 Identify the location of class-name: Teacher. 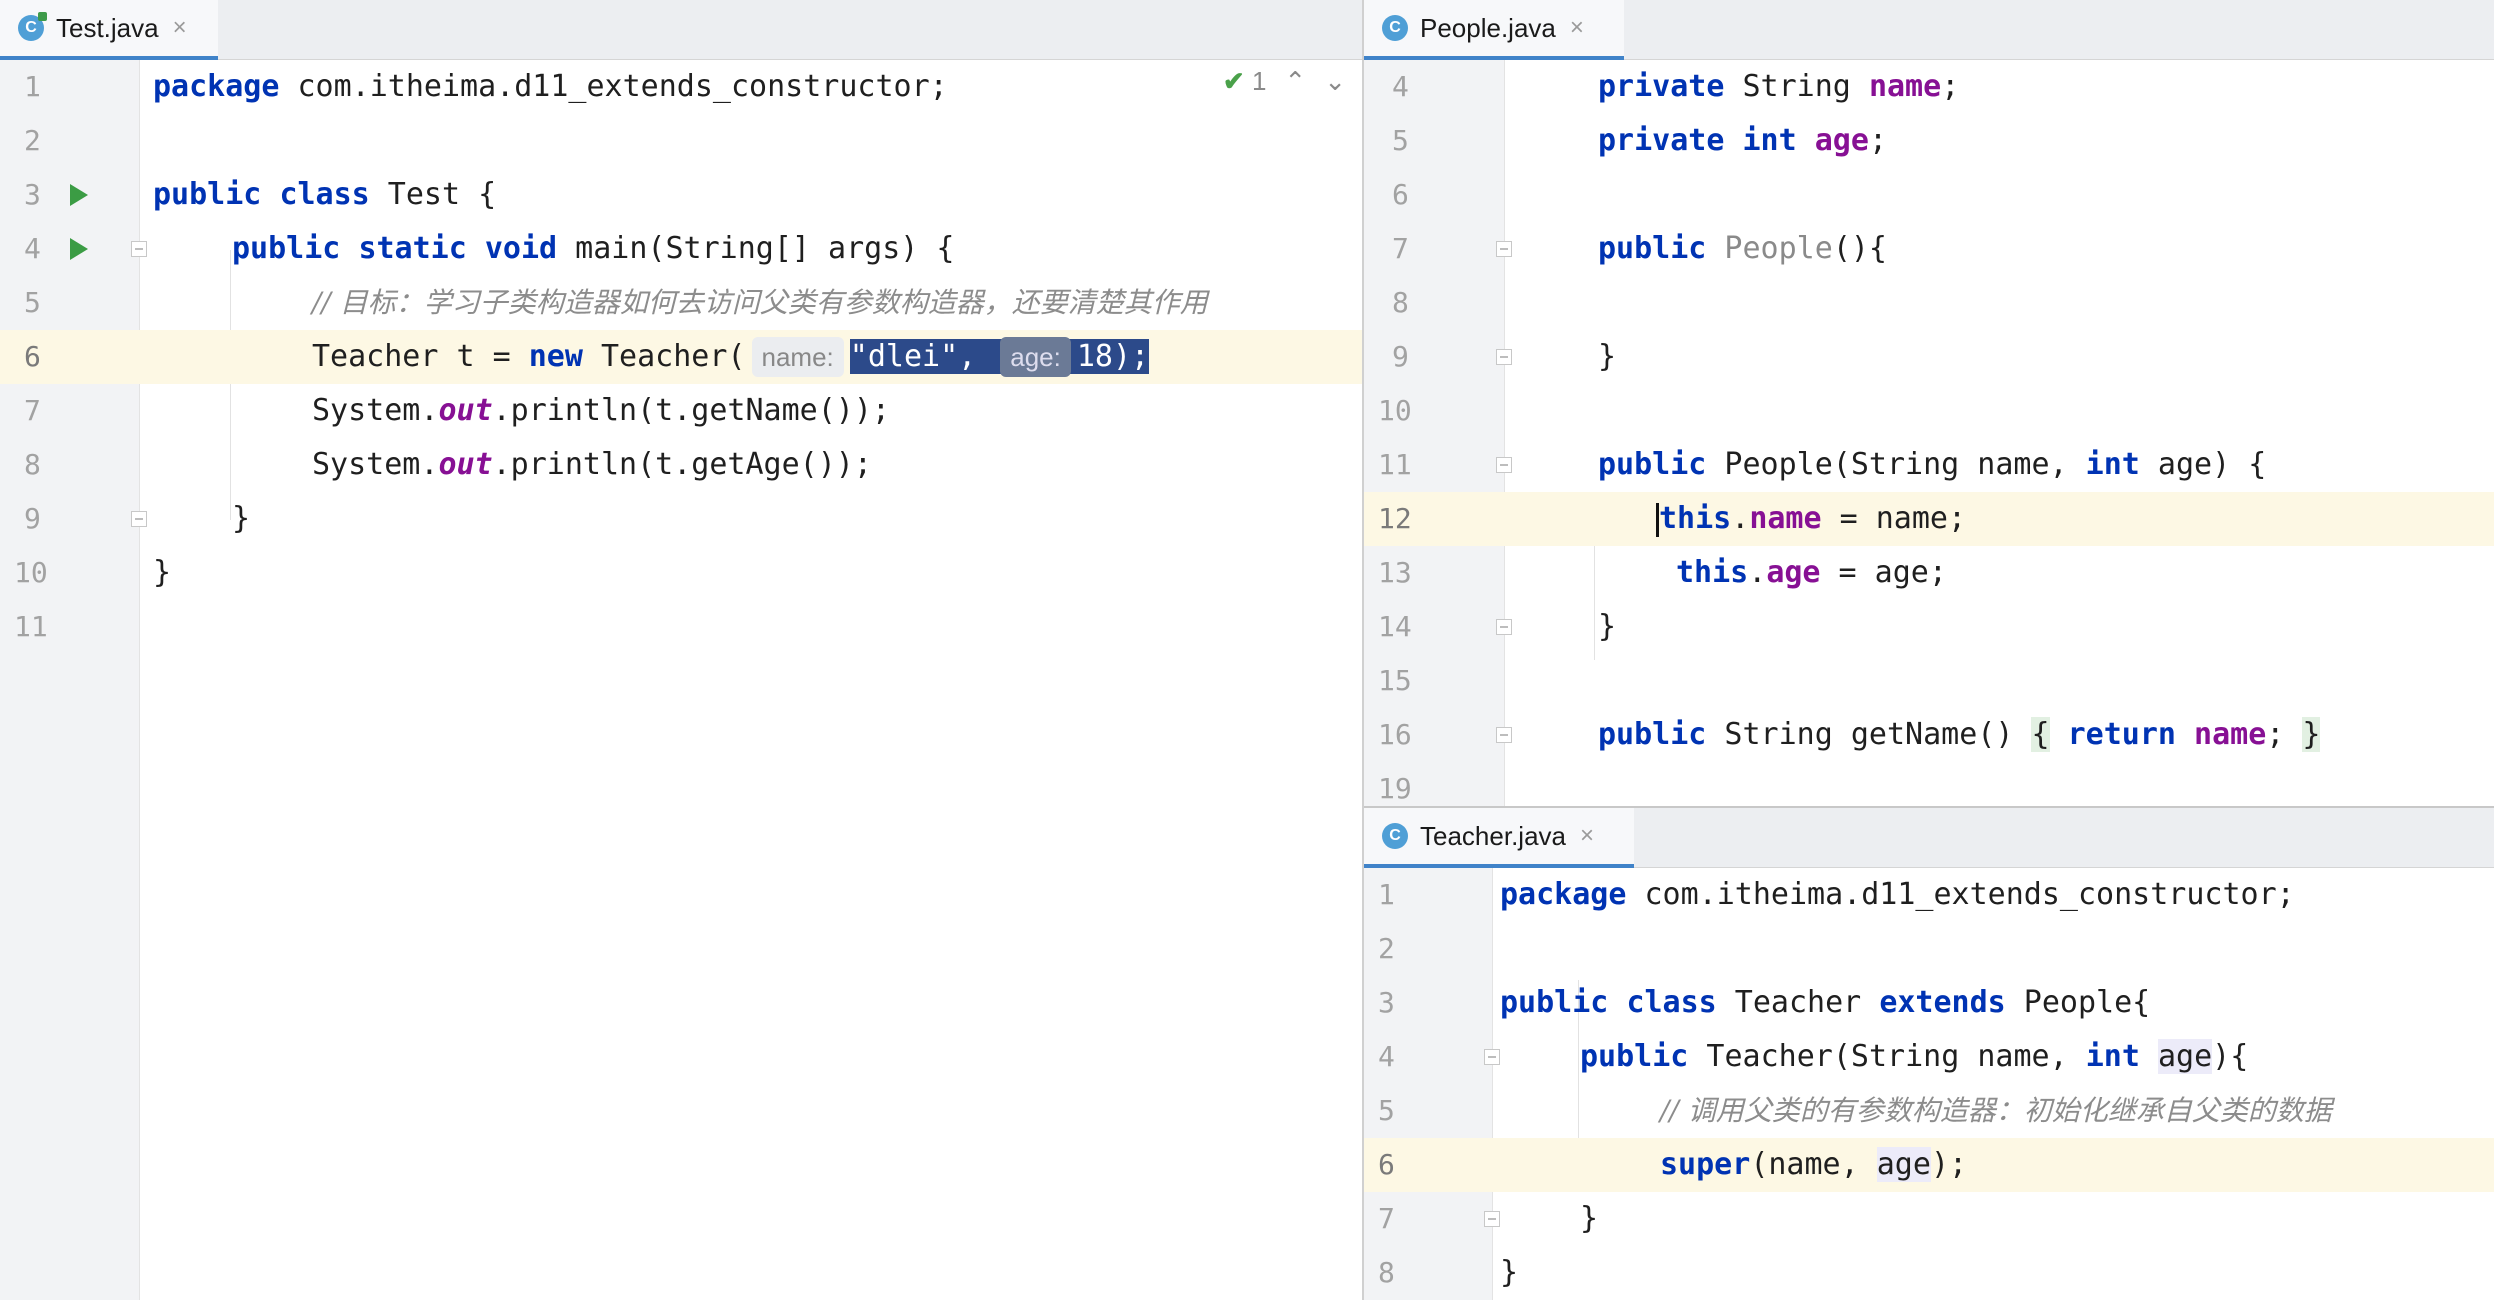
(1798, 1002).